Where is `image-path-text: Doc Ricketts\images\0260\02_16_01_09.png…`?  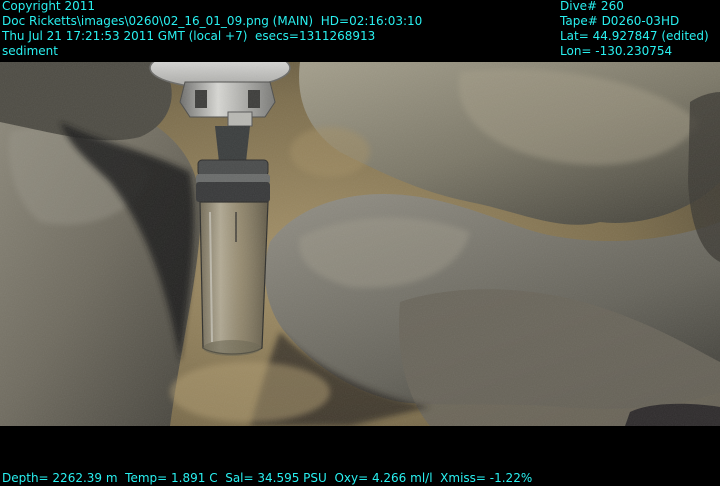 image-path-text: Doc Ricketts\images\0260\02_16_01_09.png… is located at coordinates (212, 21).